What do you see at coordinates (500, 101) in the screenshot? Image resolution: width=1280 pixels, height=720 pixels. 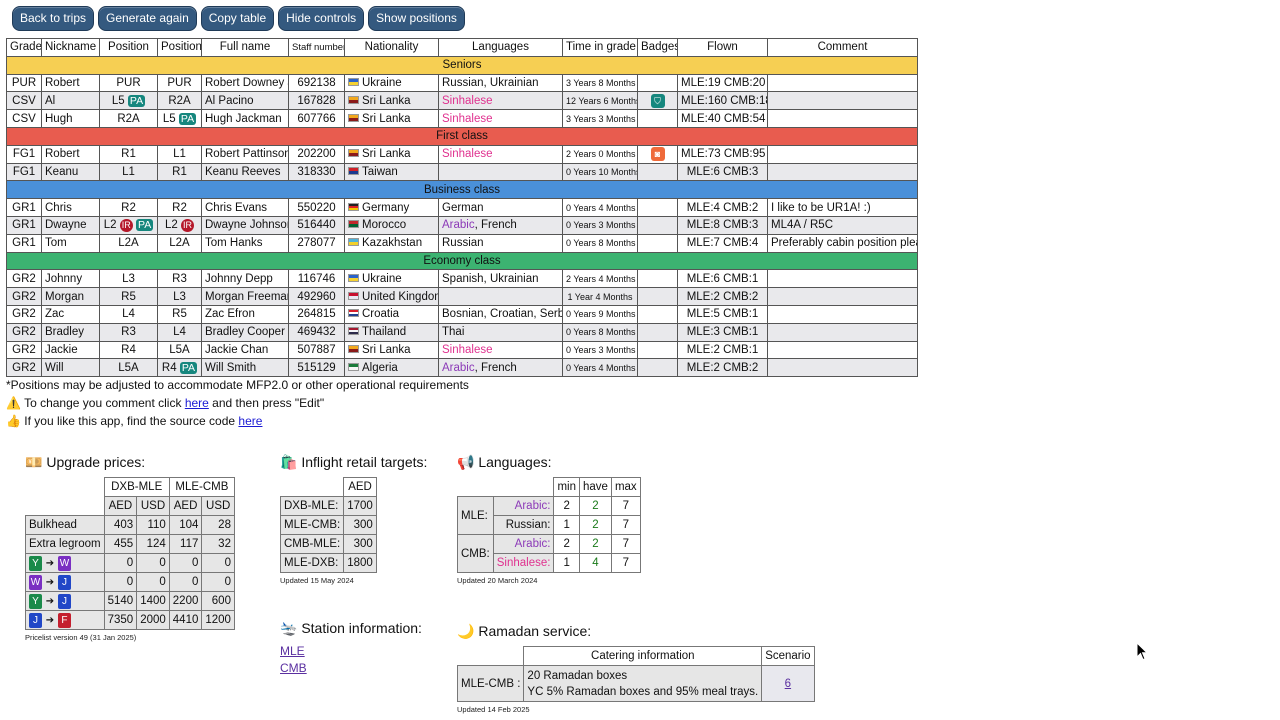 I see `languages-cell: Sinhalese` at bounding box center [500, 101].